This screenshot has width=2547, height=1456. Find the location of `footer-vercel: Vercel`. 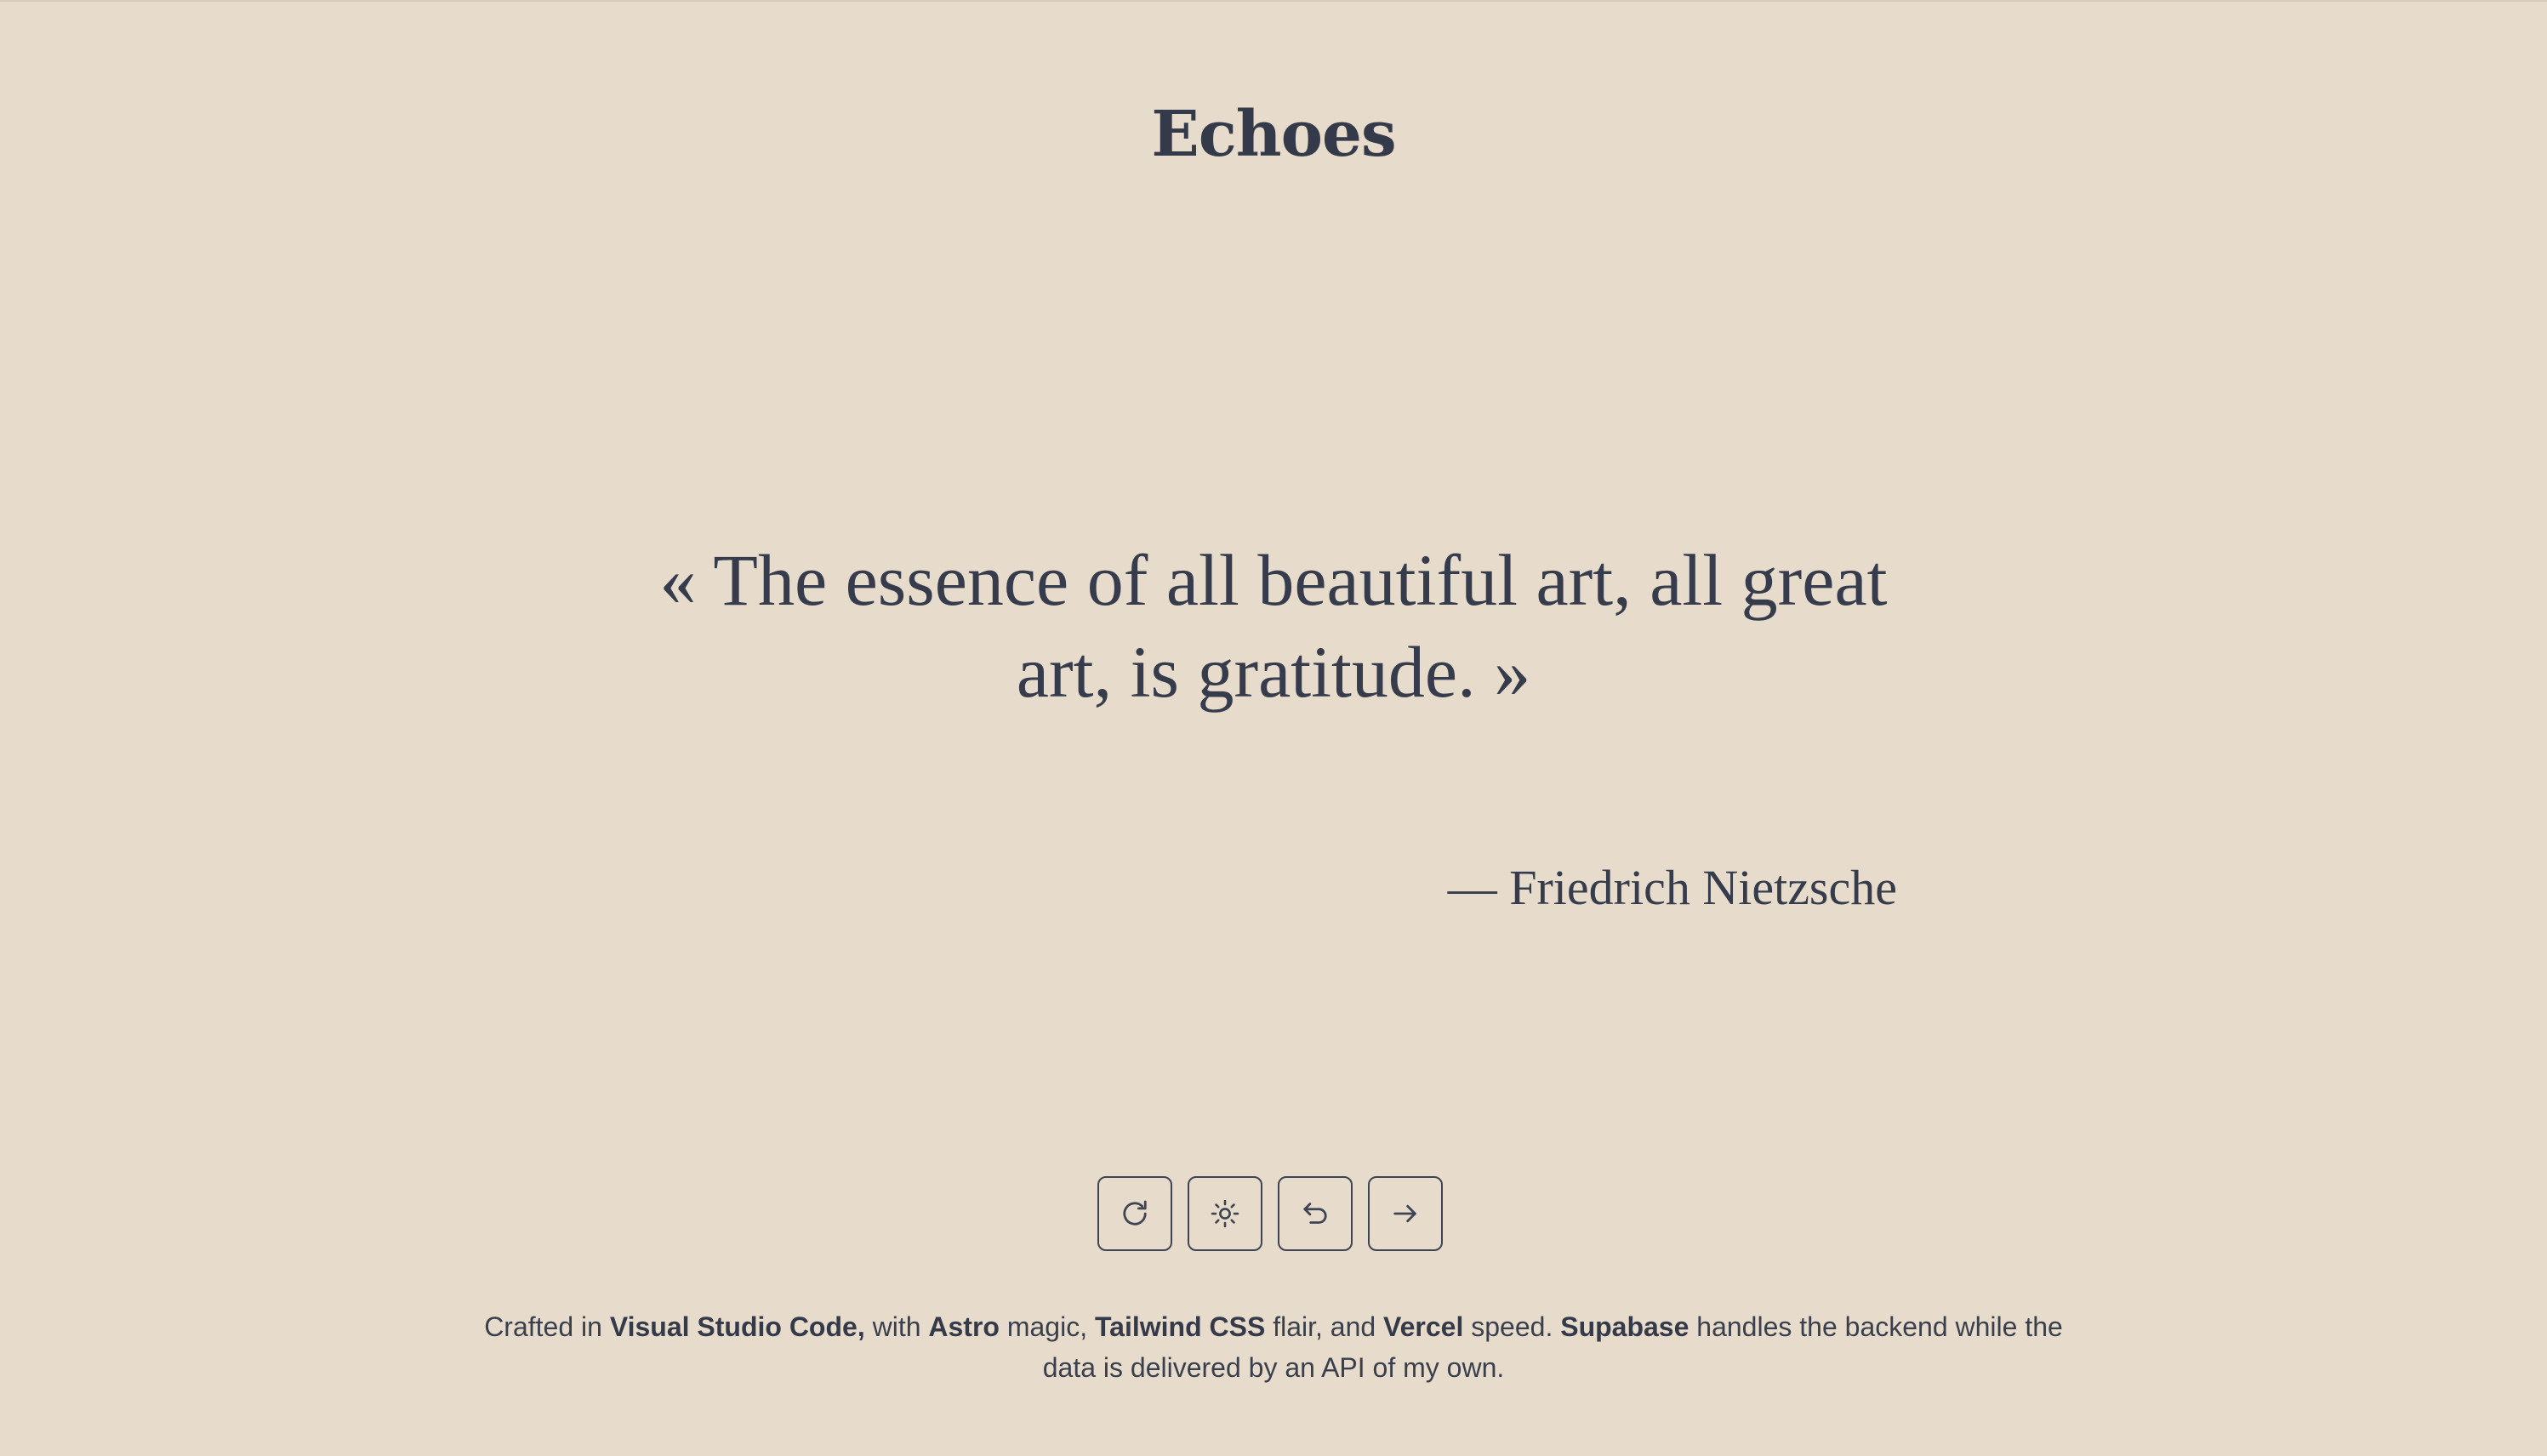

footer-vercel: Vercel is located at coordinates (1423, 1326).